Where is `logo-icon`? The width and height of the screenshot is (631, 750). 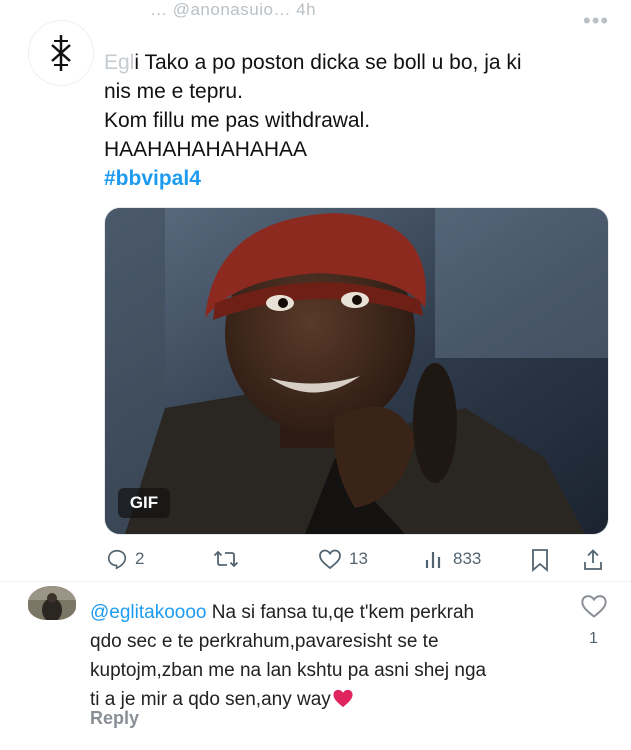
logo-icon is located at coordinates (61, 53).